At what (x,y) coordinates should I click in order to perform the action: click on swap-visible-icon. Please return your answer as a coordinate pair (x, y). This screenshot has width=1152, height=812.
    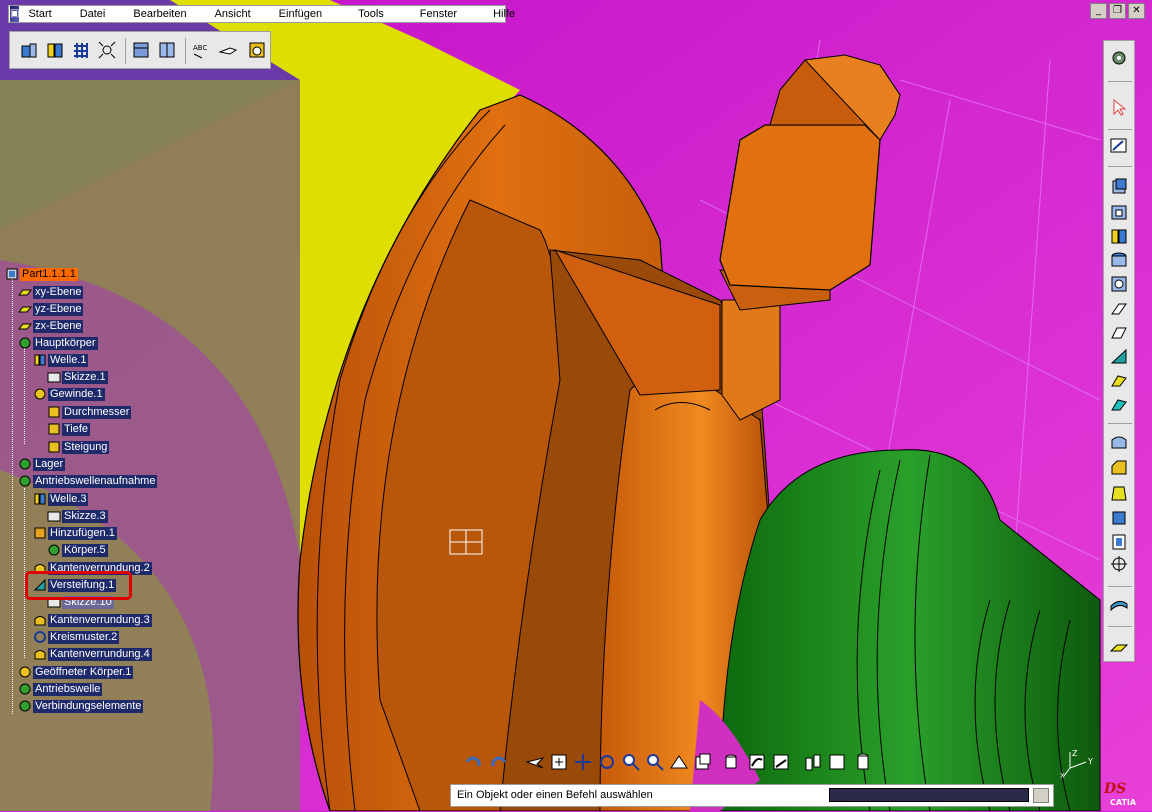
    Looking at the image, I should click on (813, 762).